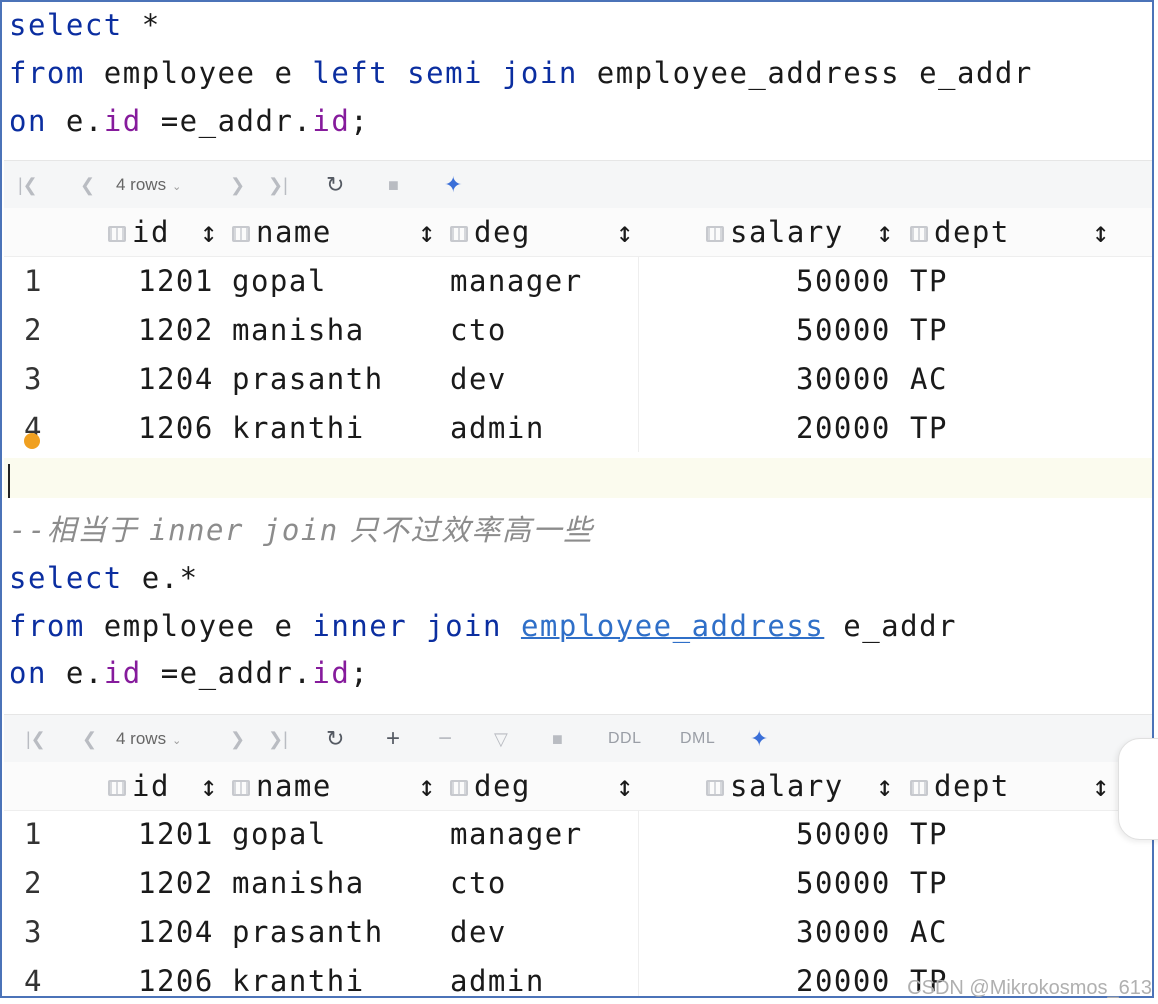  Describe the element at coordinates (189, 121) in the screenshot. I see `query1-line3: on e.id =e_addr.id;` at that location.